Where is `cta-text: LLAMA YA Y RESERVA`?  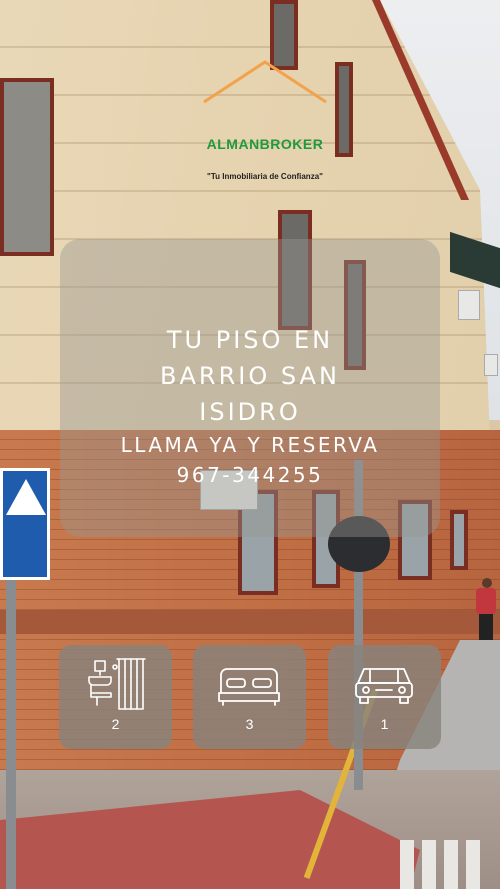
cta-text: LLAMA YA Y RESERVA is located at coordinates (250, 445).